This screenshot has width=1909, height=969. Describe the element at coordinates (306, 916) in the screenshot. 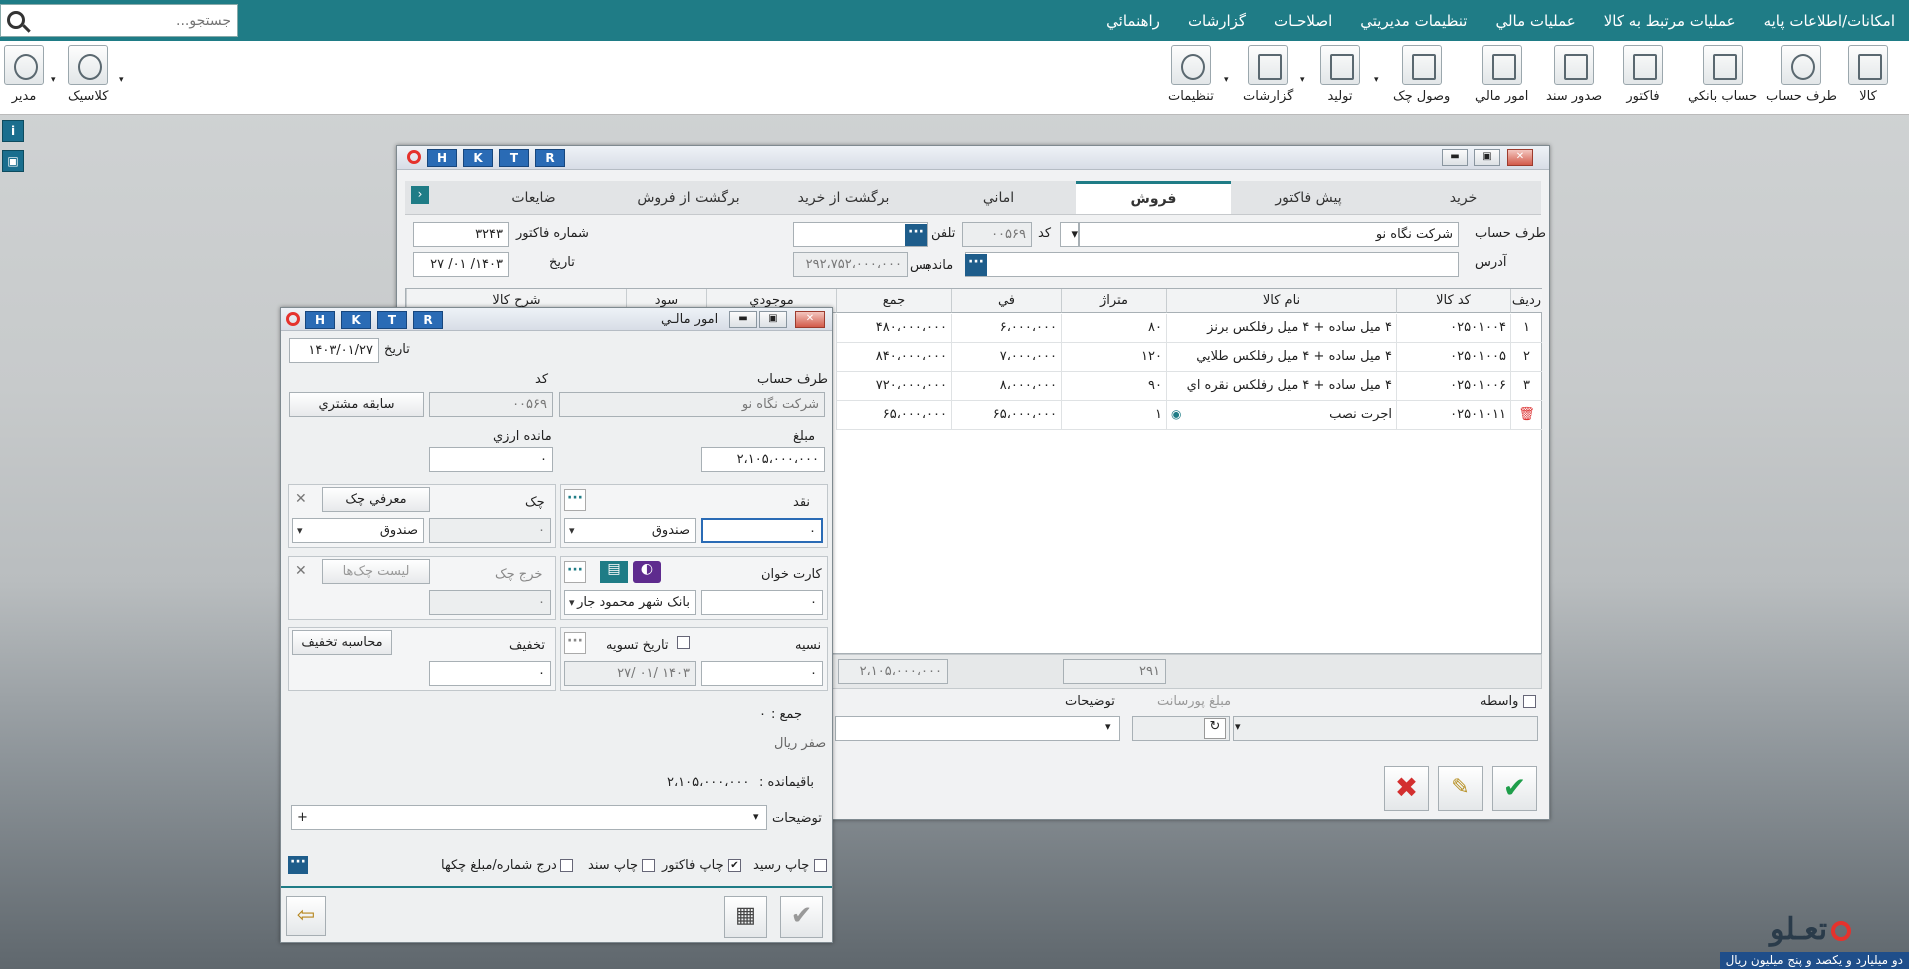

I see `exit-icon: ⇦` at that location.